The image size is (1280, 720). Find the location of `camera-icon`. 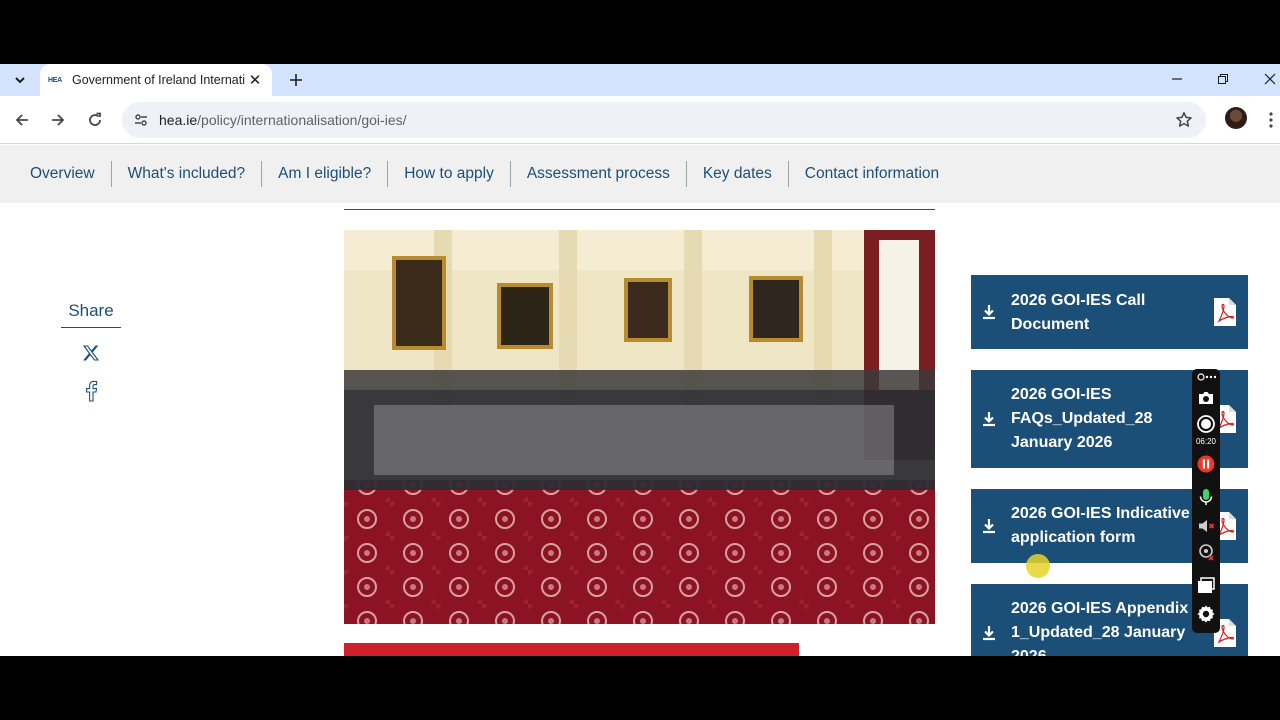

camera-icon is located at coordinates (1206, 398).